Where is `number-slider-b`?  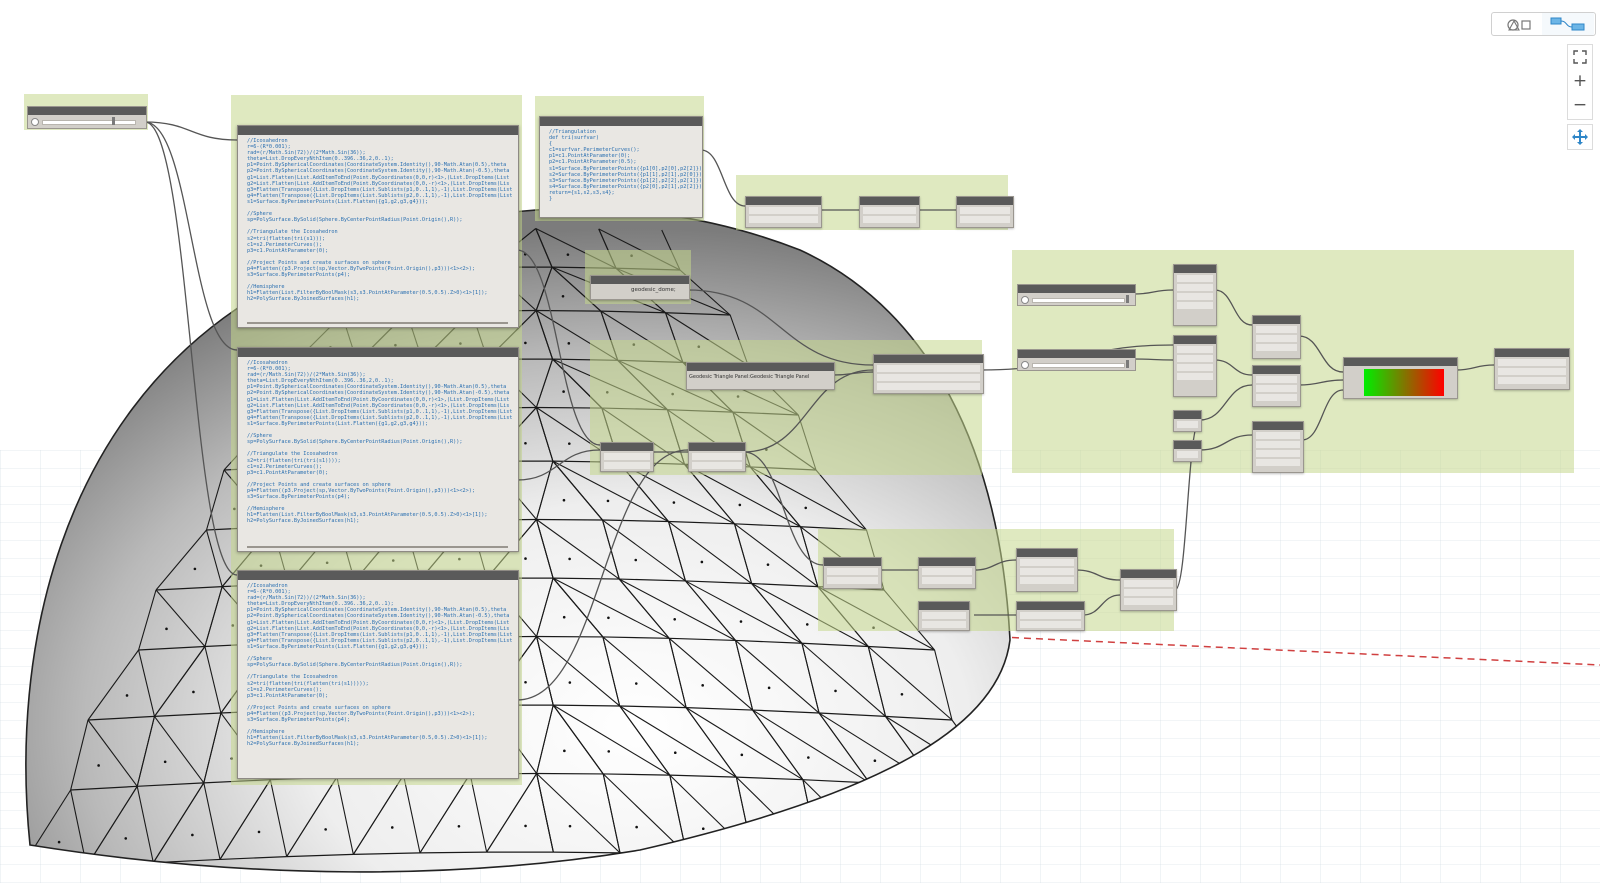
number-slider-b is located at coordinates (1076, 360).